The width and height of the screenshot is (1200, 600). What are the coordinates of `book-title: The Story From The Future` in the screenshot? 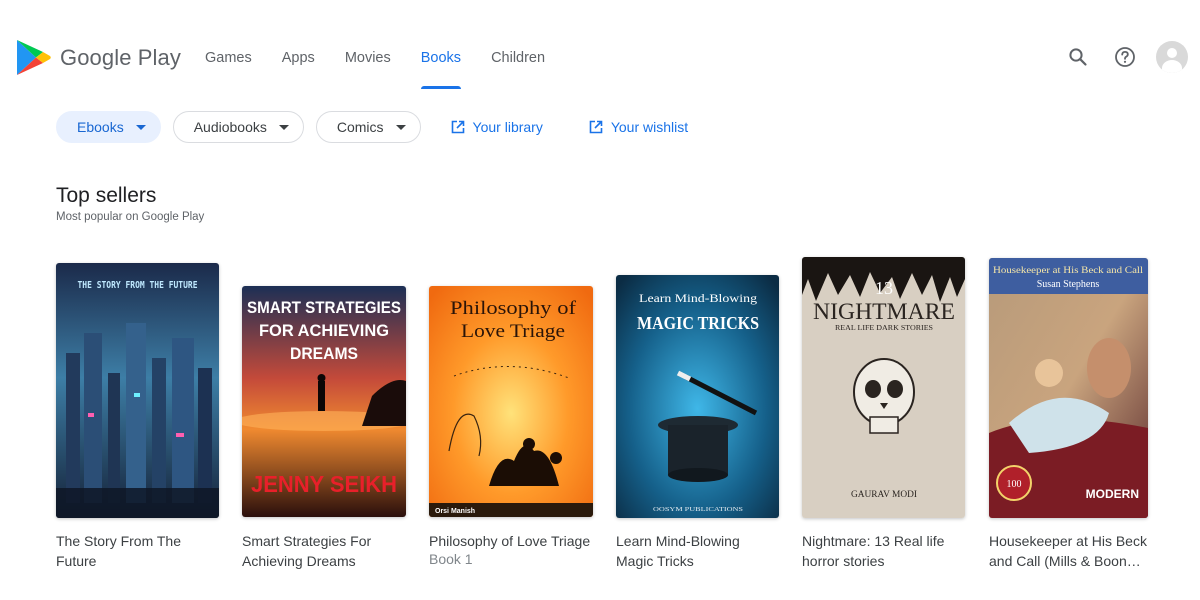 It's located at (133, 551).